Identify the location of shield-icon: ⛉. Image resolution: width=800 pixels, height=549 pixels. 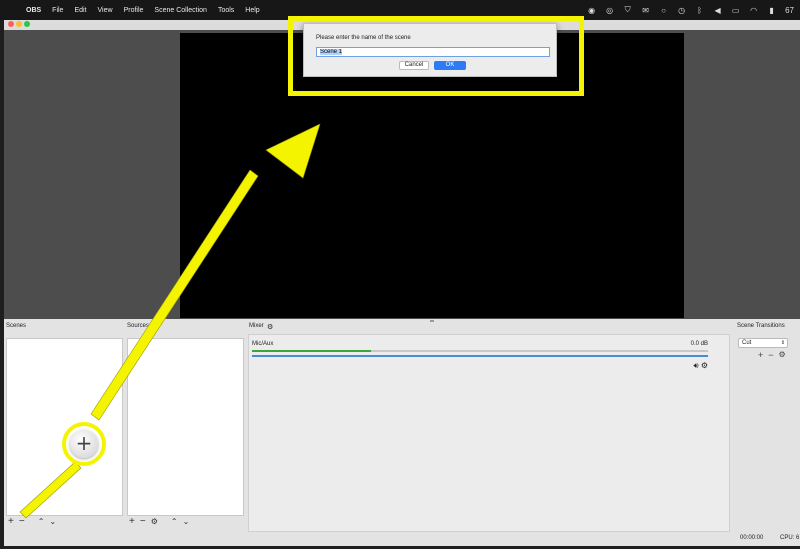
(627, 10).